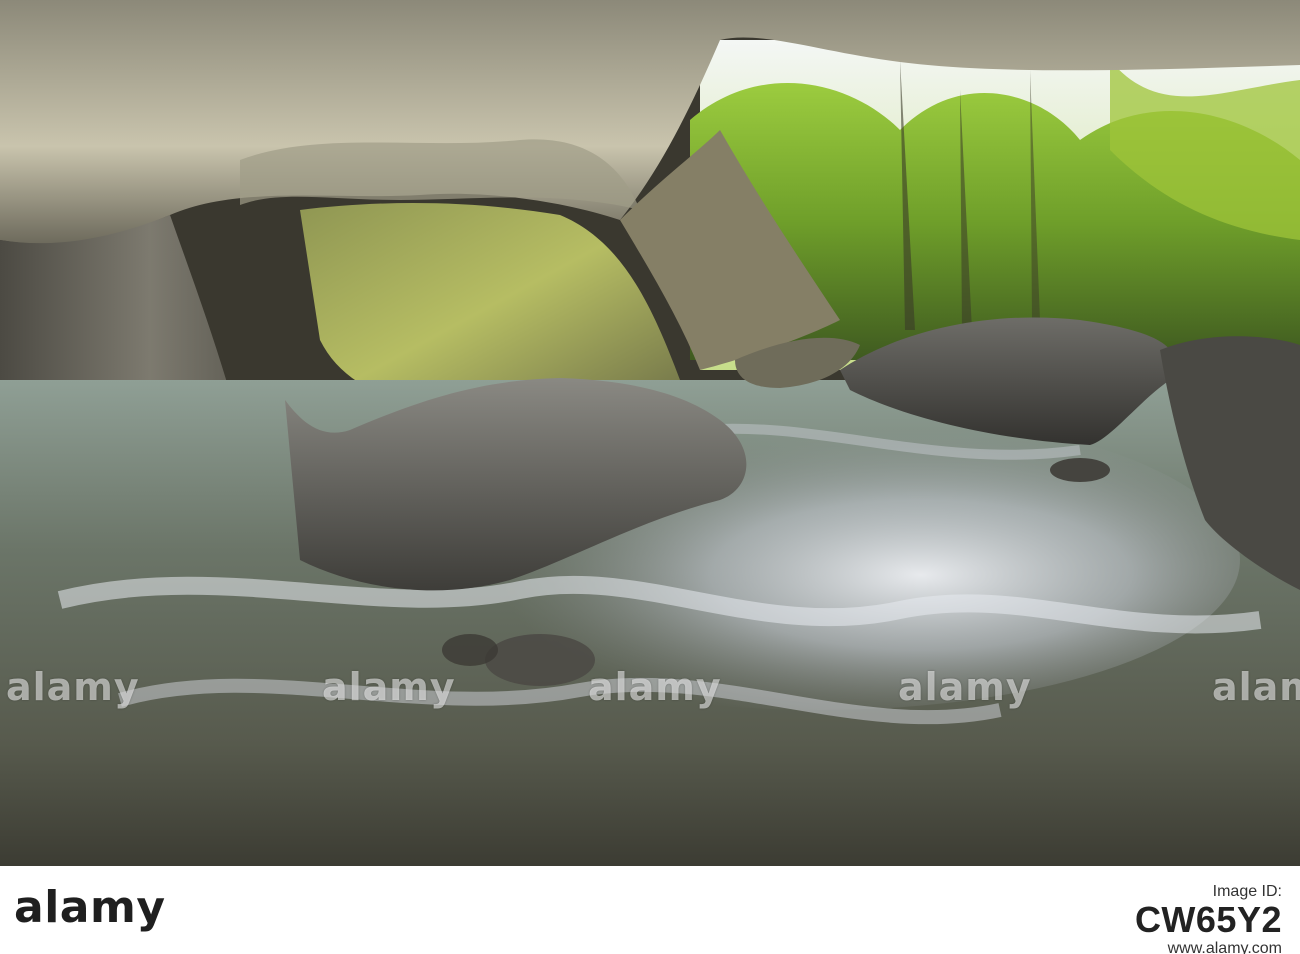 The height and width of the screenshot is (954, 1300). Describe the element at coordinates (90, 907) in the screenshot. I see `footer-logo: alamy` at that location.